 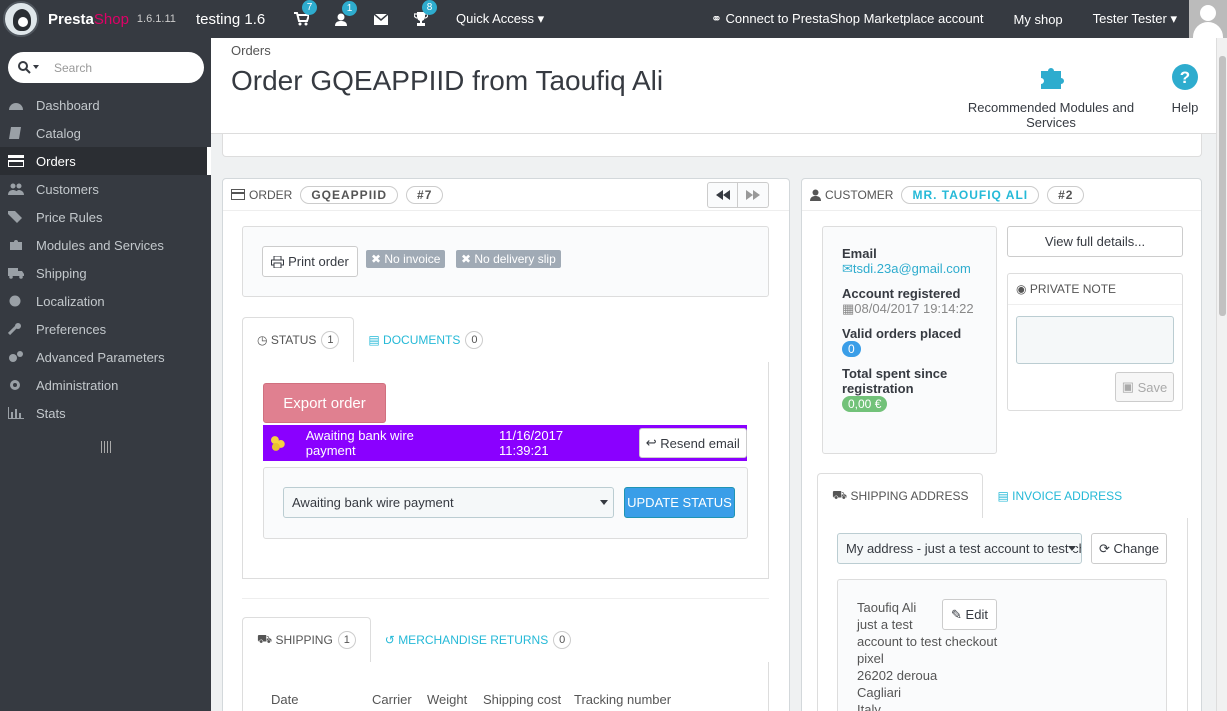 I want to click on quick-access-menu: Quick Access ▾, so click(x=500, y=19).